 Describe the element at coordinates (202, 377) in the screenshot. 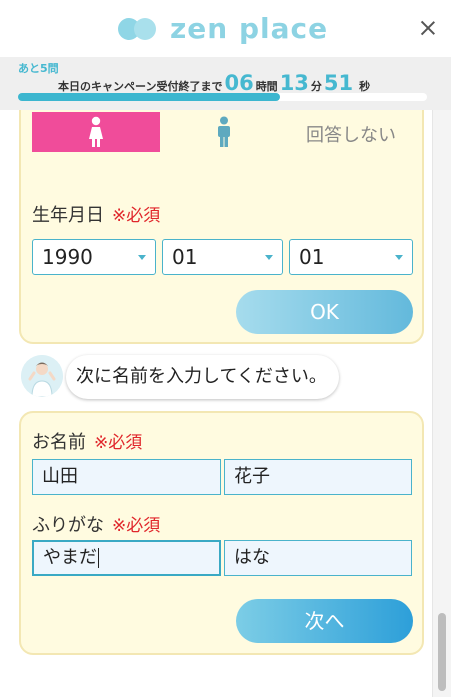

I see `chat-message-bubble: 次に名前を入力してください。` at that location.